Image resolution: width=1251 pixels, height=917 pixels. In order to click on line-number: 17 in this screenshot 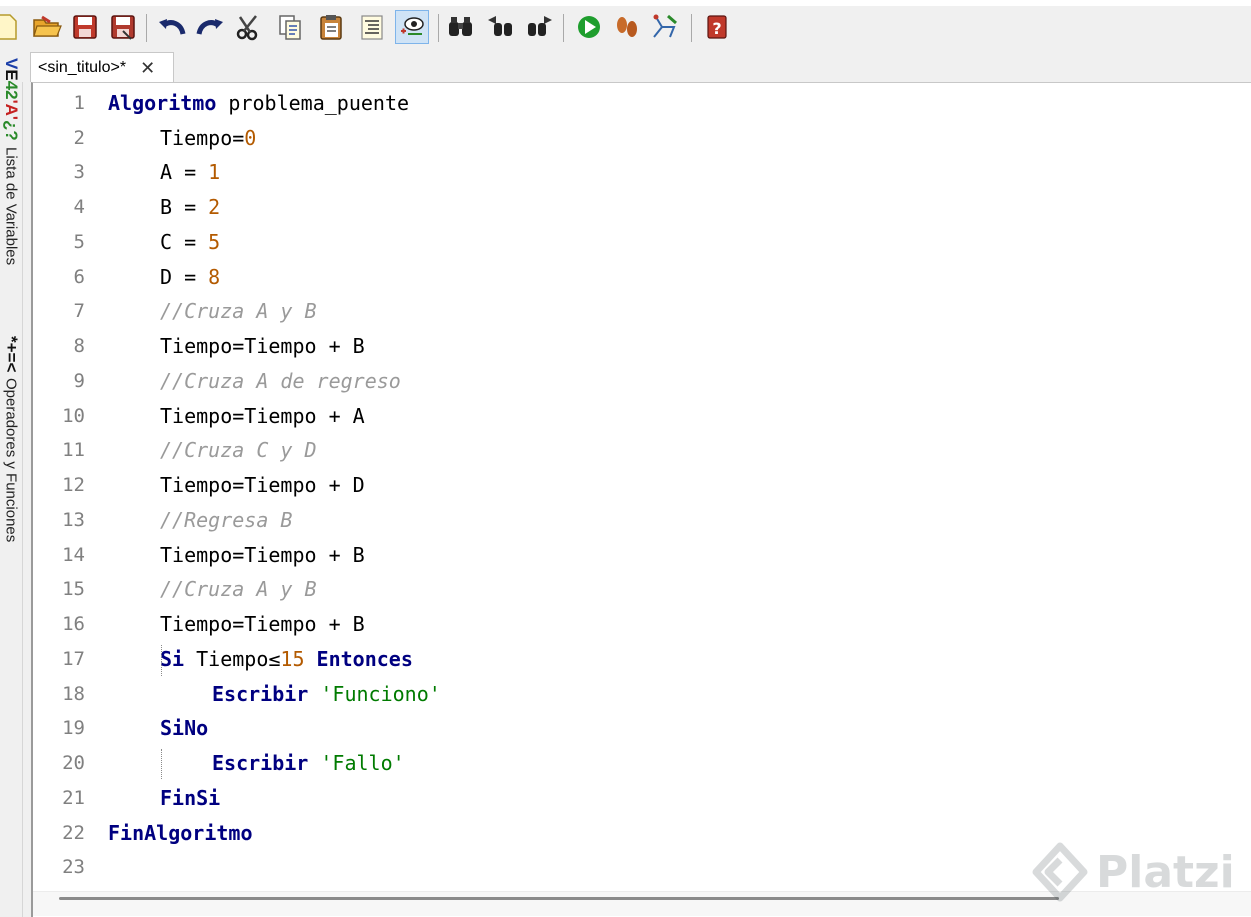, I will do `click(73, 659)`.